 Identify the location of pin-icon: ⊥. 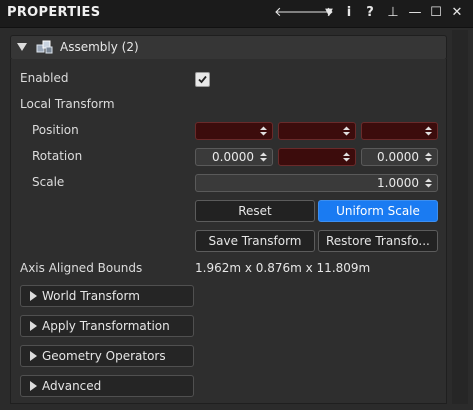
(393, 13).